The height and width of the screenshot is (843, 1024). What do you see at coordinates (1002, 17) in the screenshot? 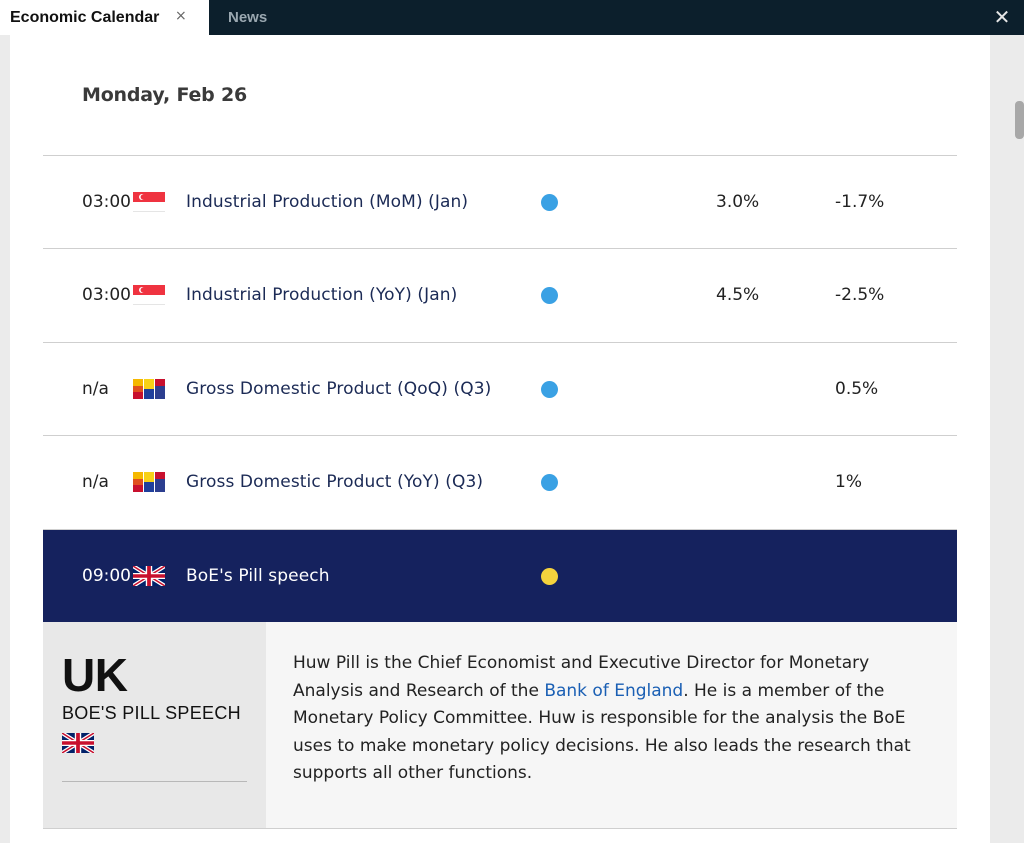
I see `close-icon: ✕` at bounding box center [1002, 17].